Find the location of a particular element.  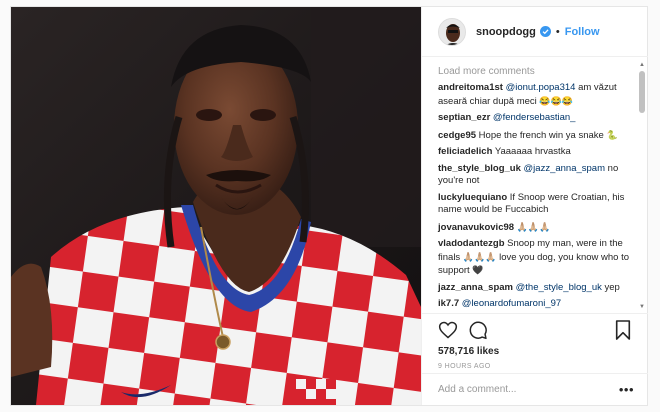

comment-emoji-heart: 🖤 is located at coordinates (478, 270).